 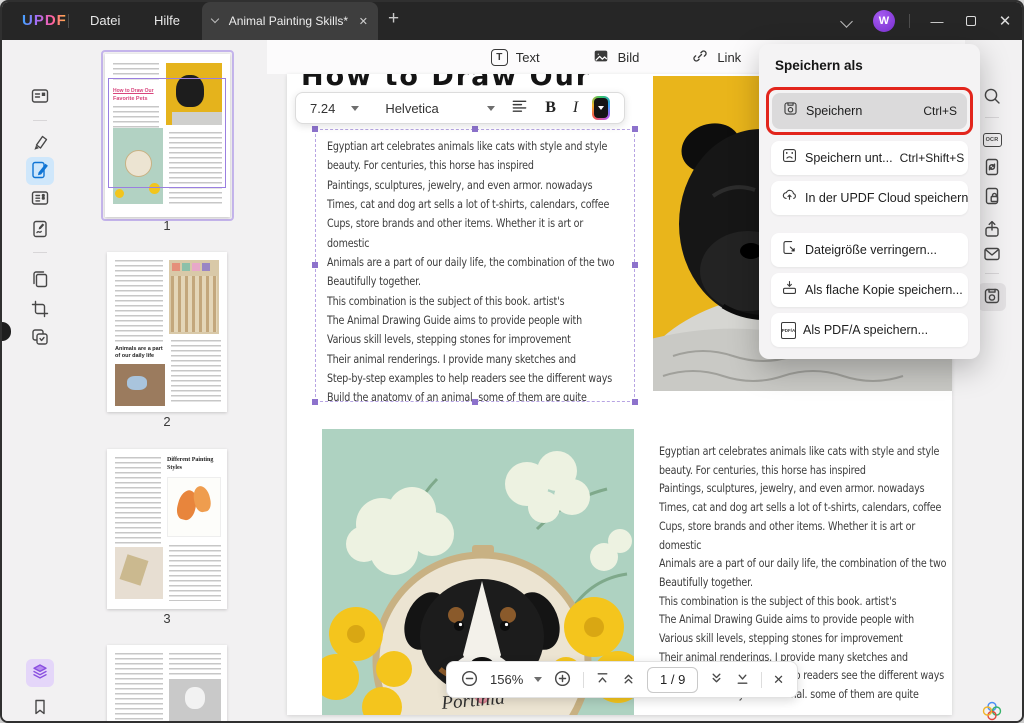 I want to click on fill-sign-button, so click(x=40, y=230).